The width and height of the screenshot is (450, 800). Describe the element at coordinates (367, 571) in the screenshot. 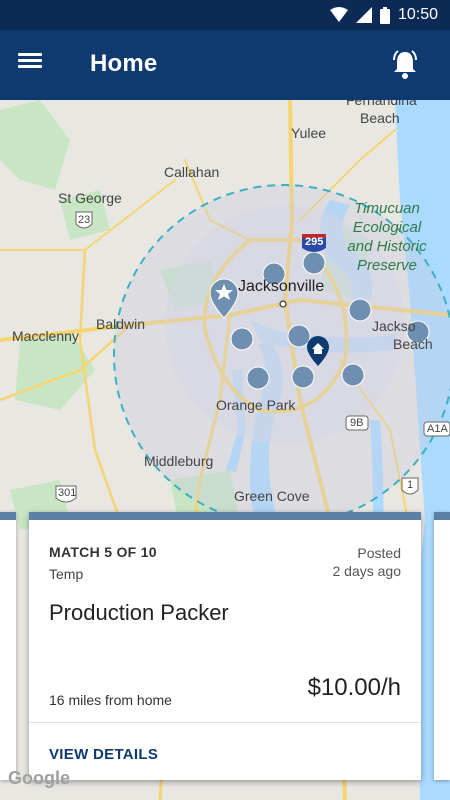

I see `posted-age: 2 days ago` at that location.